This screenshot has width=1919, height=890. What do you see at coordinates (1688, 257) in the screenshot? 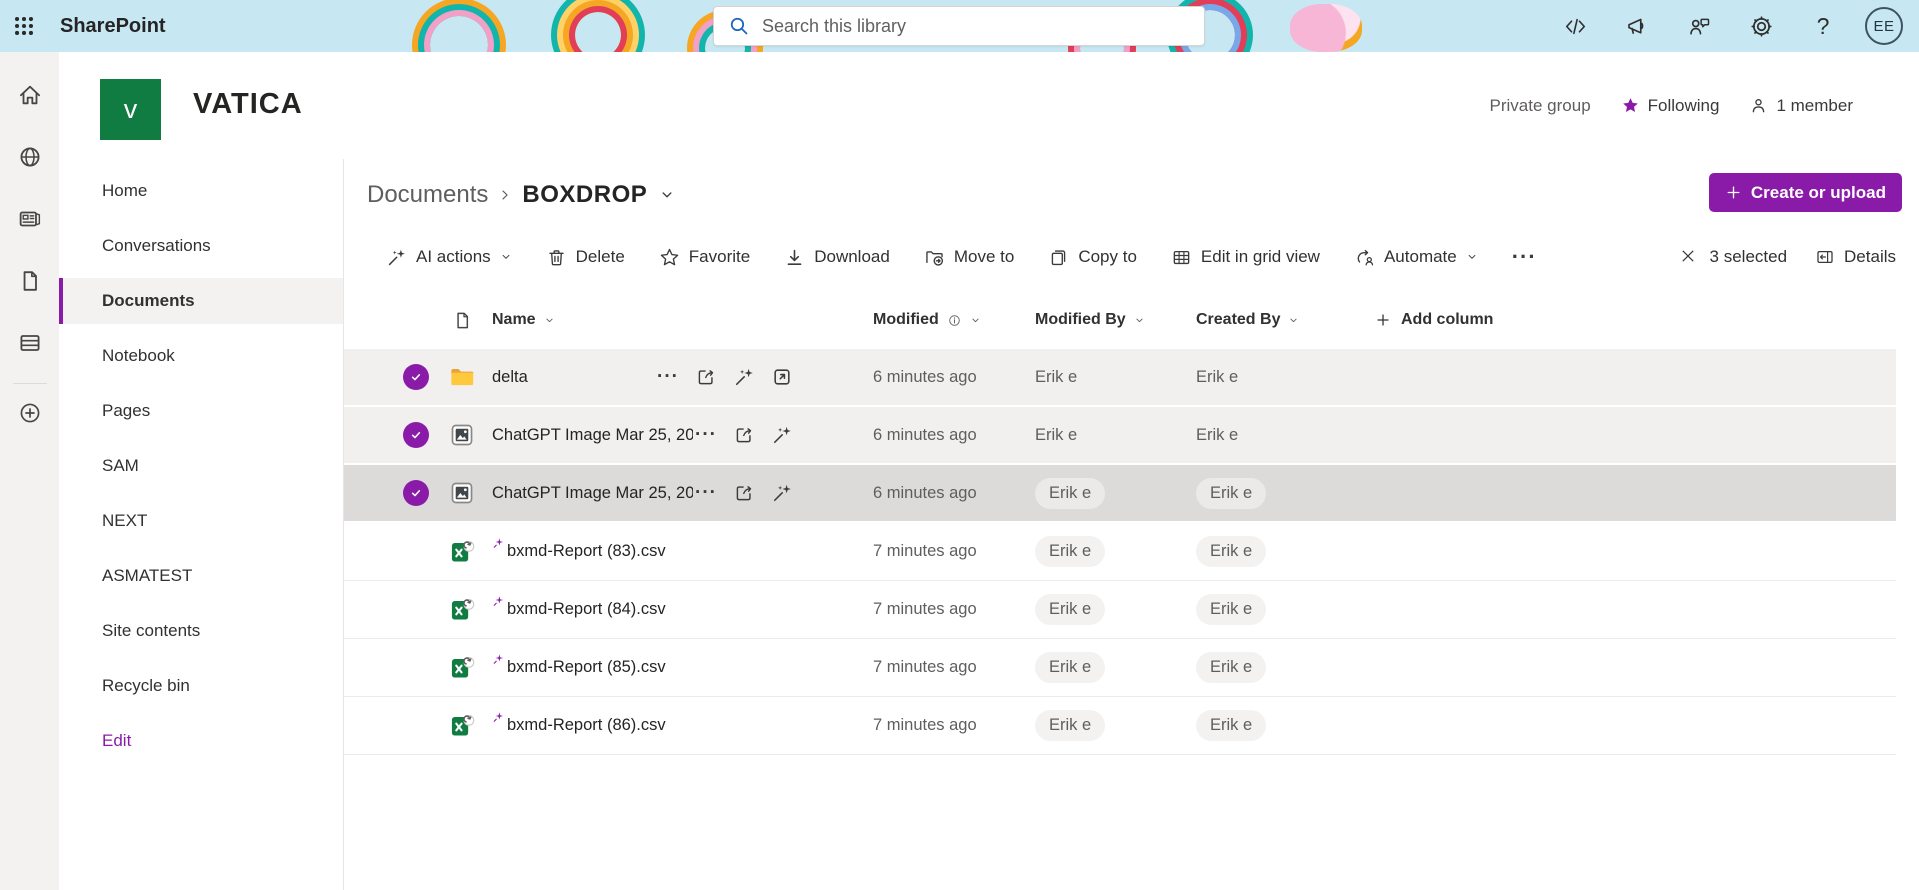
I see `clear-selection-button` at bounding box center [1688, 257].